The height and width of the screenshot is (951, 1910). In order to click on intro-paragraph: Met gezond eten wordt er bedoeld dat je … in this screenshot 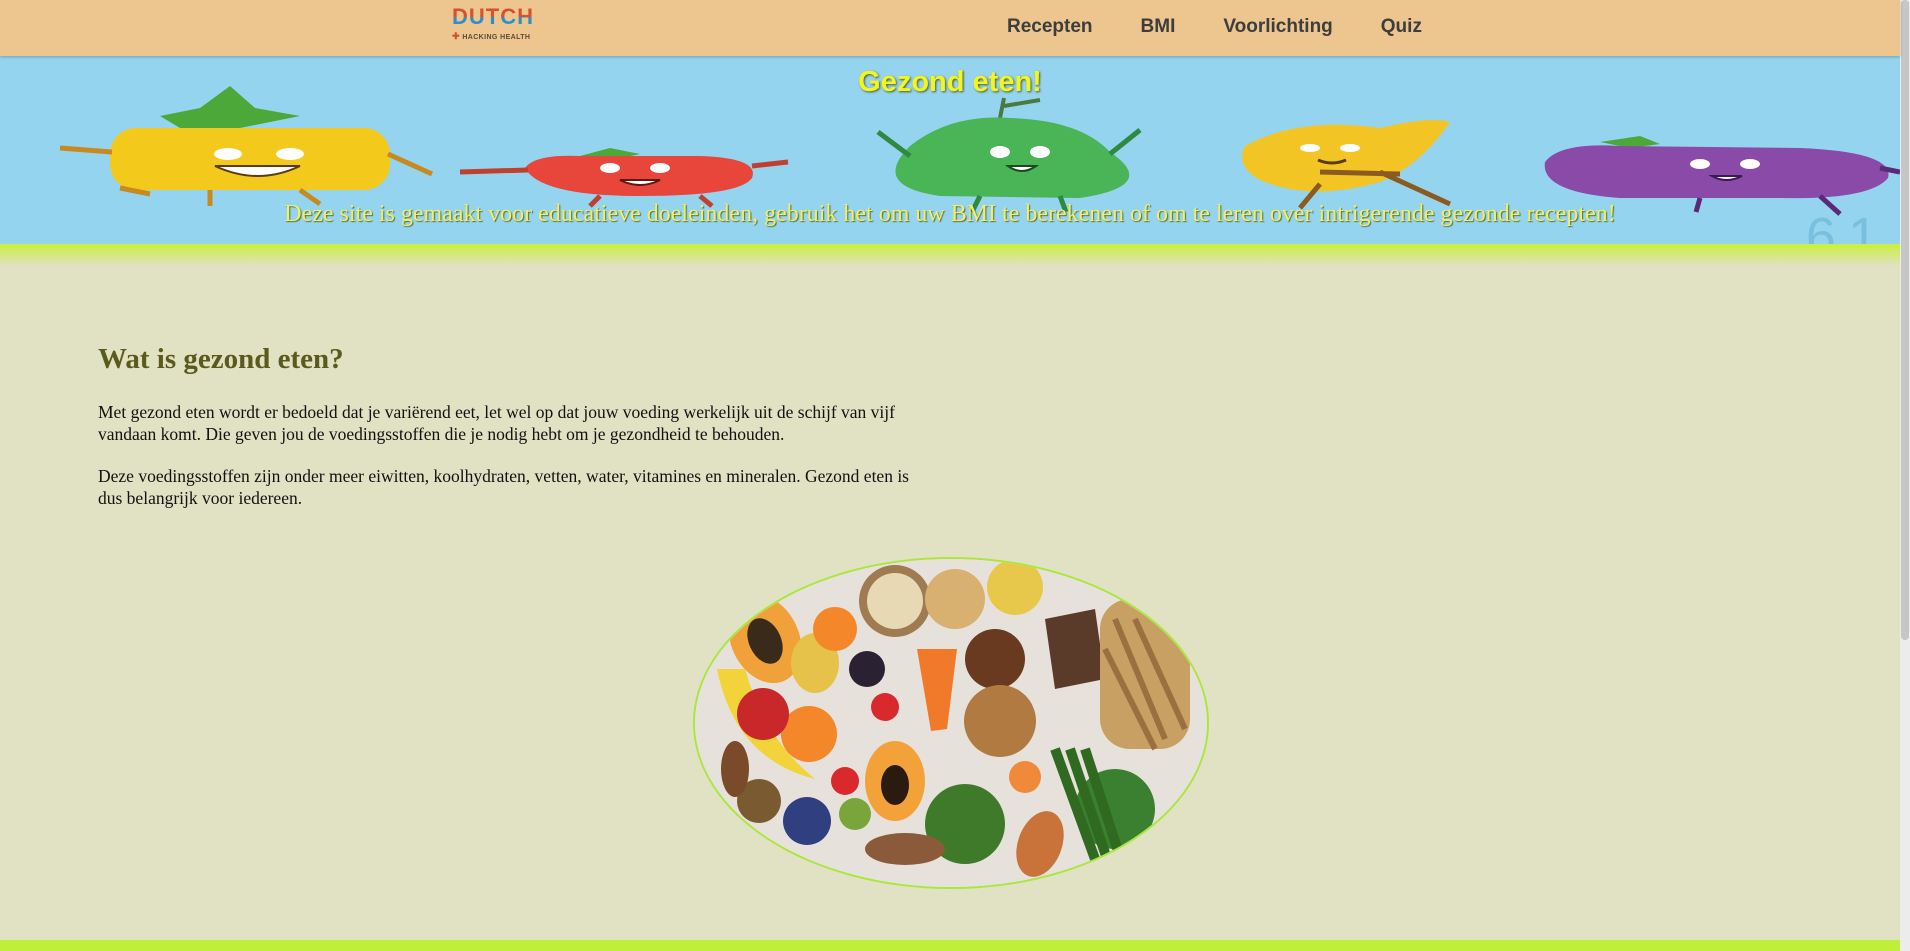, I will do `click(496, 423)`.